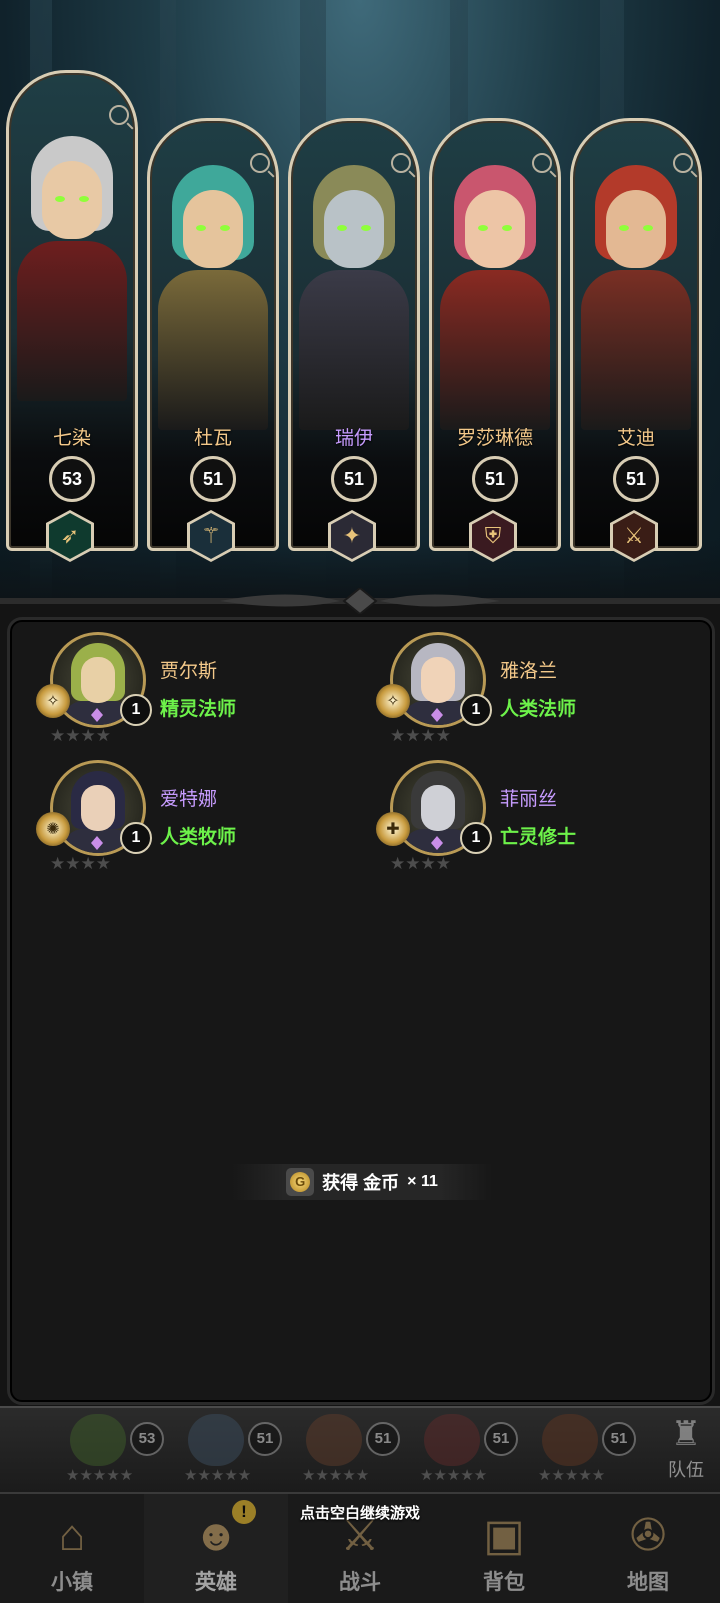 The width and height of the screenshot is (720, 1603). Describe the element at coordinates (359, 1513) in the screenshot. I see `continue-hint: 点击空白继续游戏` at that location.